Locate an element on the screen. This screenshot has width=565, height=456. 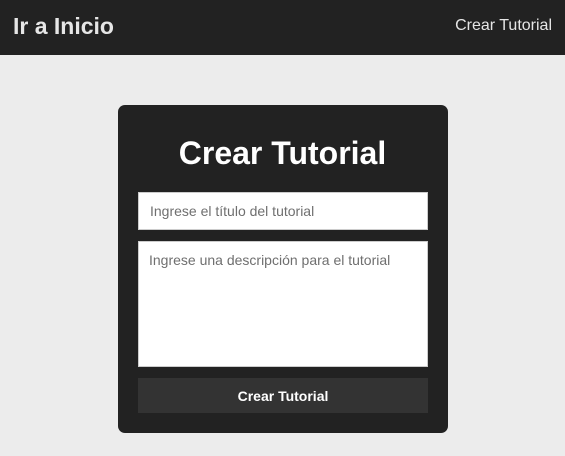
tutorial-description-textarea is located at coordinates (283, 304).